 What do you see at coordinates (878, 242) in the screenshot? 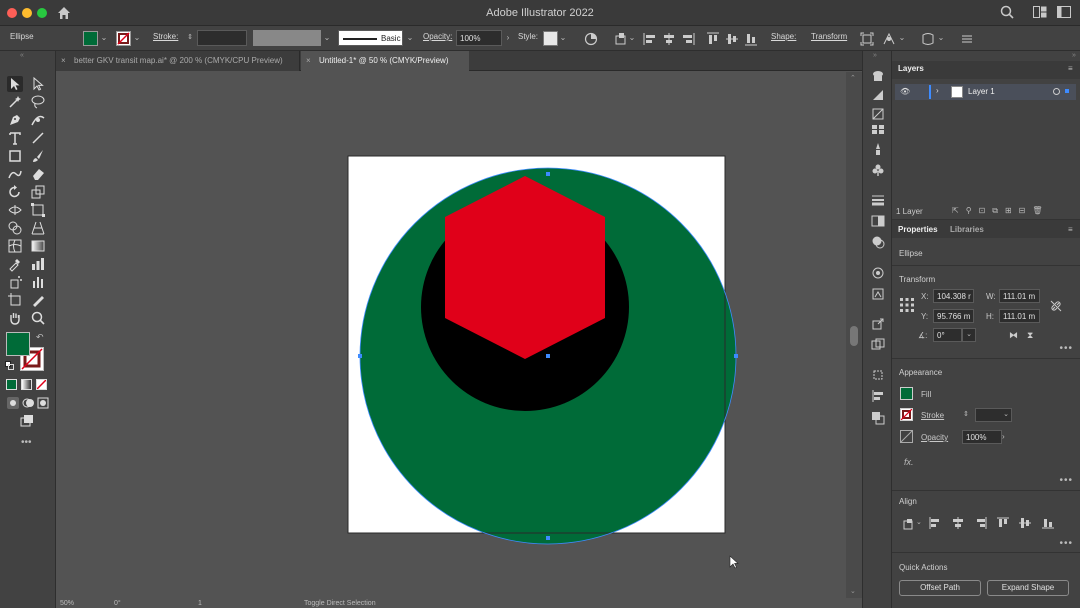
I see `appearance-panel-icon` at bounding box center [878, 242].